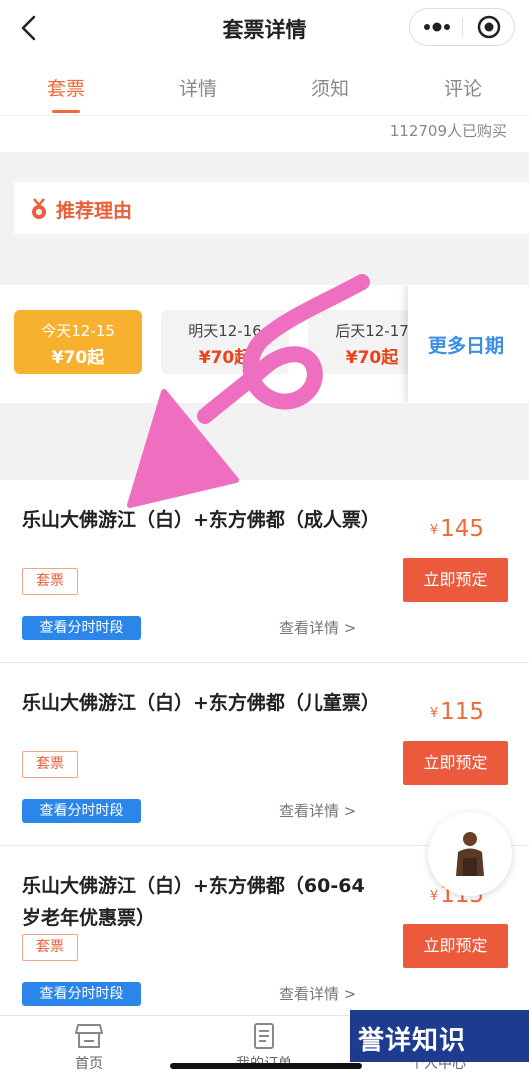  Describe the element at coordinates (39, 208) in the screenshot. I see `medal-icon` at that location.